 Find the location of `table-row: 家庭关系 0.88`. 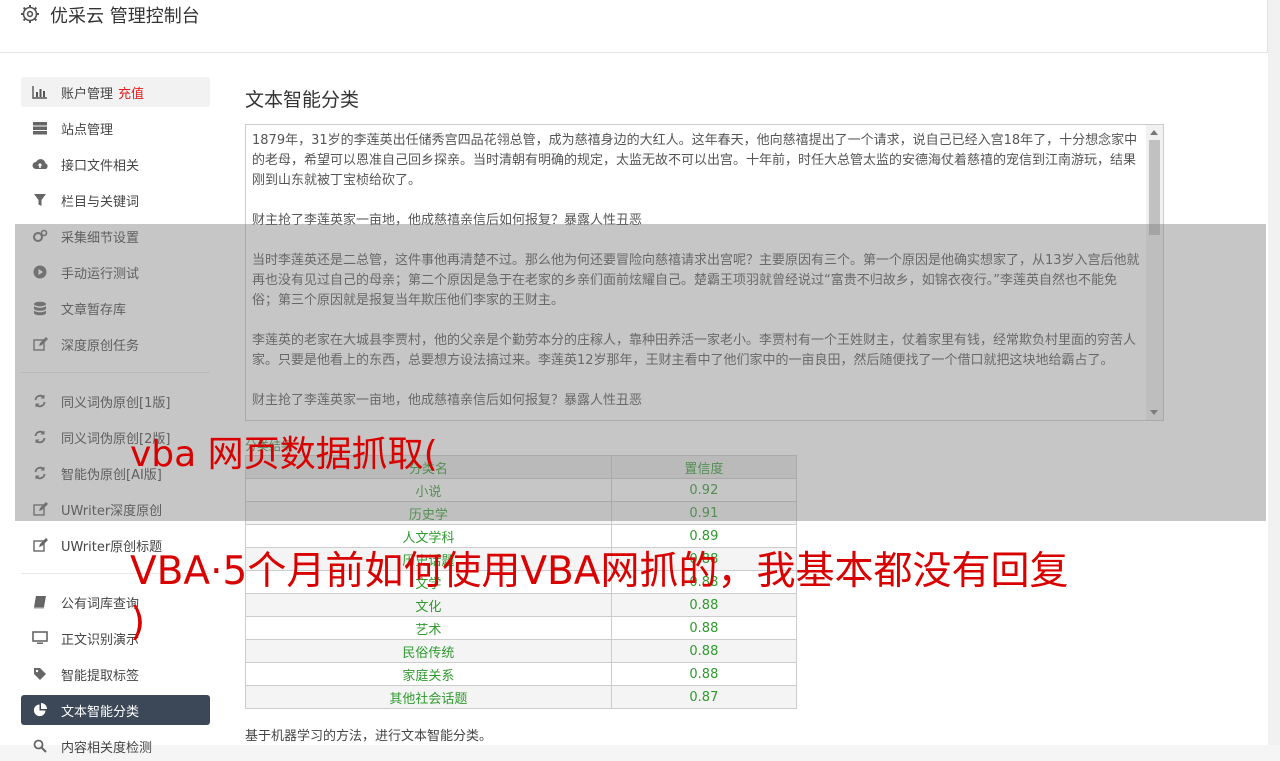

table-row: 家庭关系 0.88 is located at coordinates (521, 674).